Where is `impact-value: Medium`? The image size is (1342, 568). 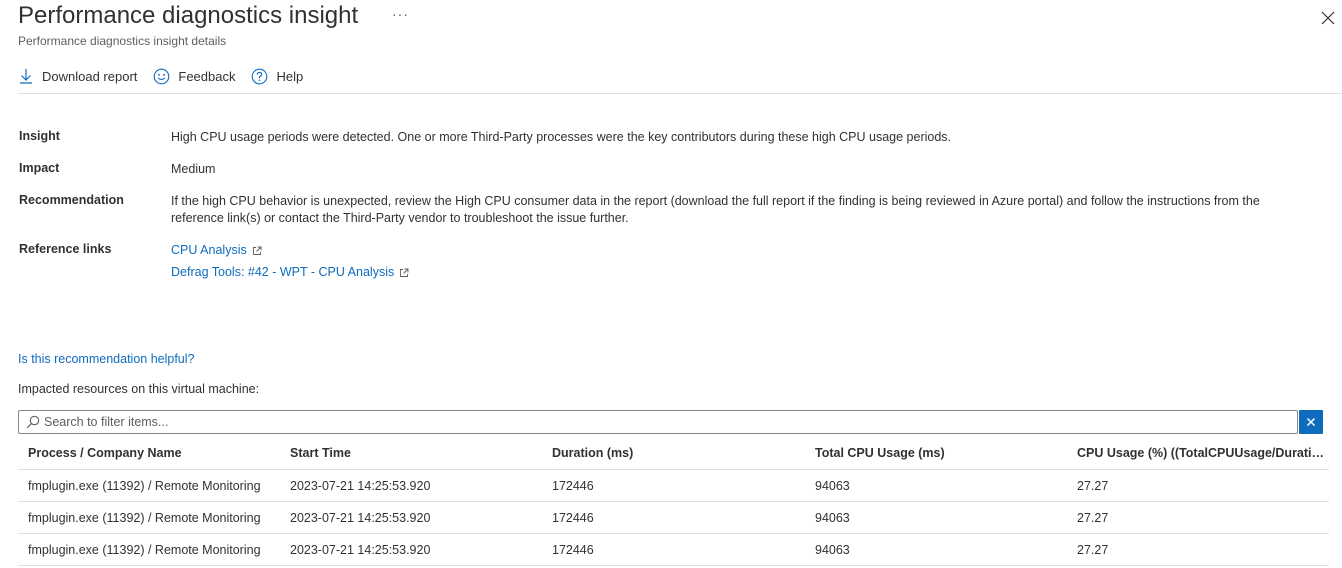 impact-value: Medium is located at coordinates (193, 169).